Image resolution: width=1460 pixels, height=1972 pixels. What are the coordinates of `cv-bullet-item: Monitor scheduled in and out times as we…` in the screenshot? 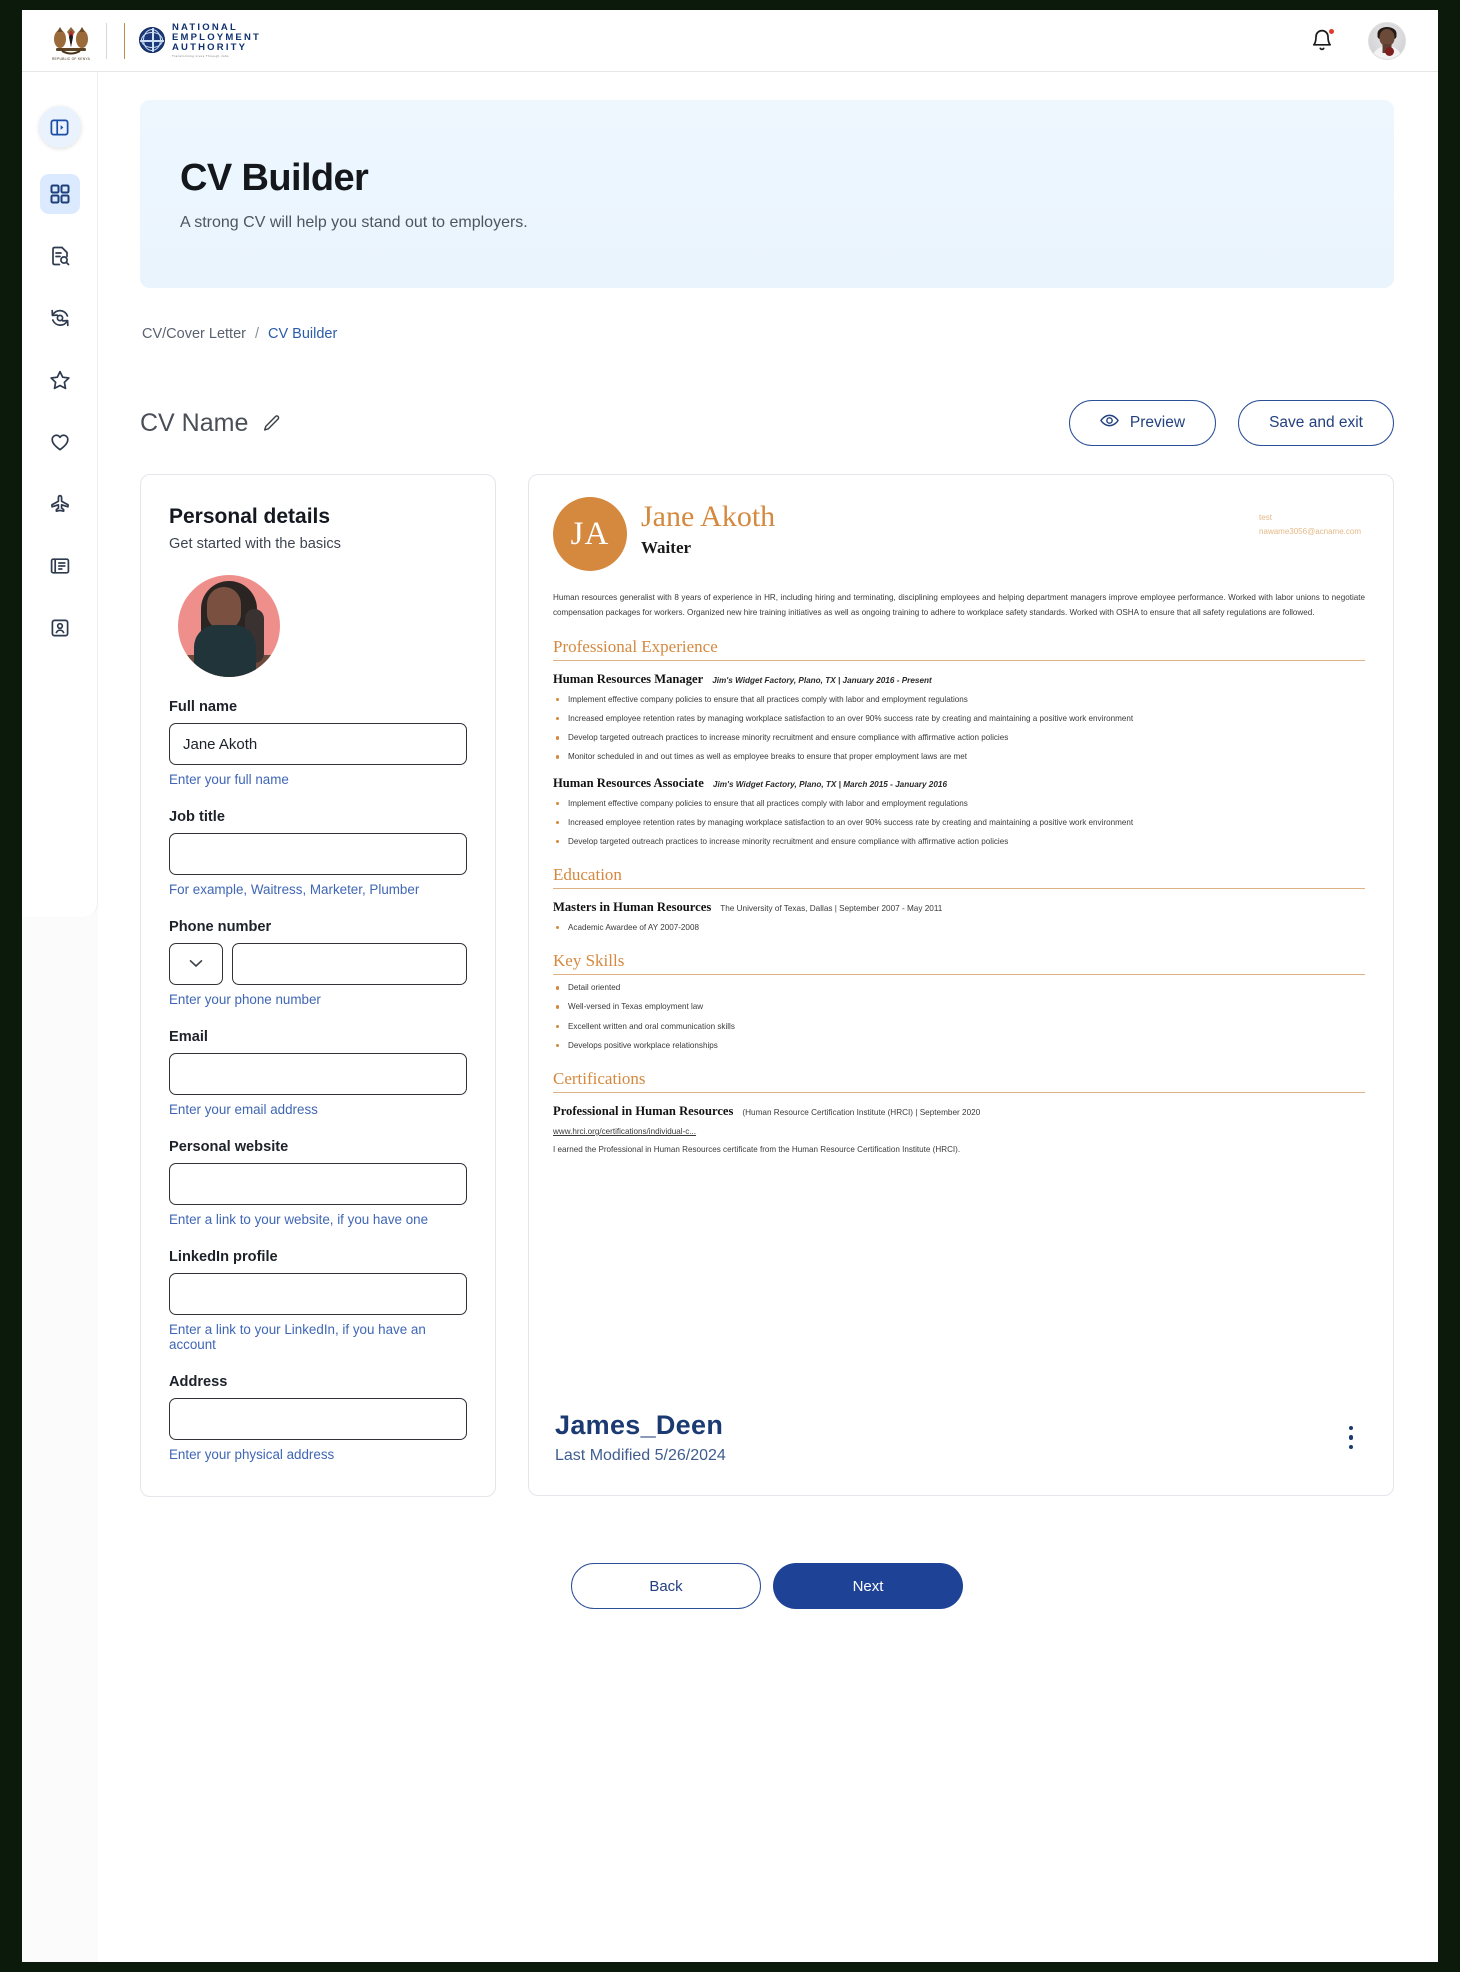 It's located at (959, 757).